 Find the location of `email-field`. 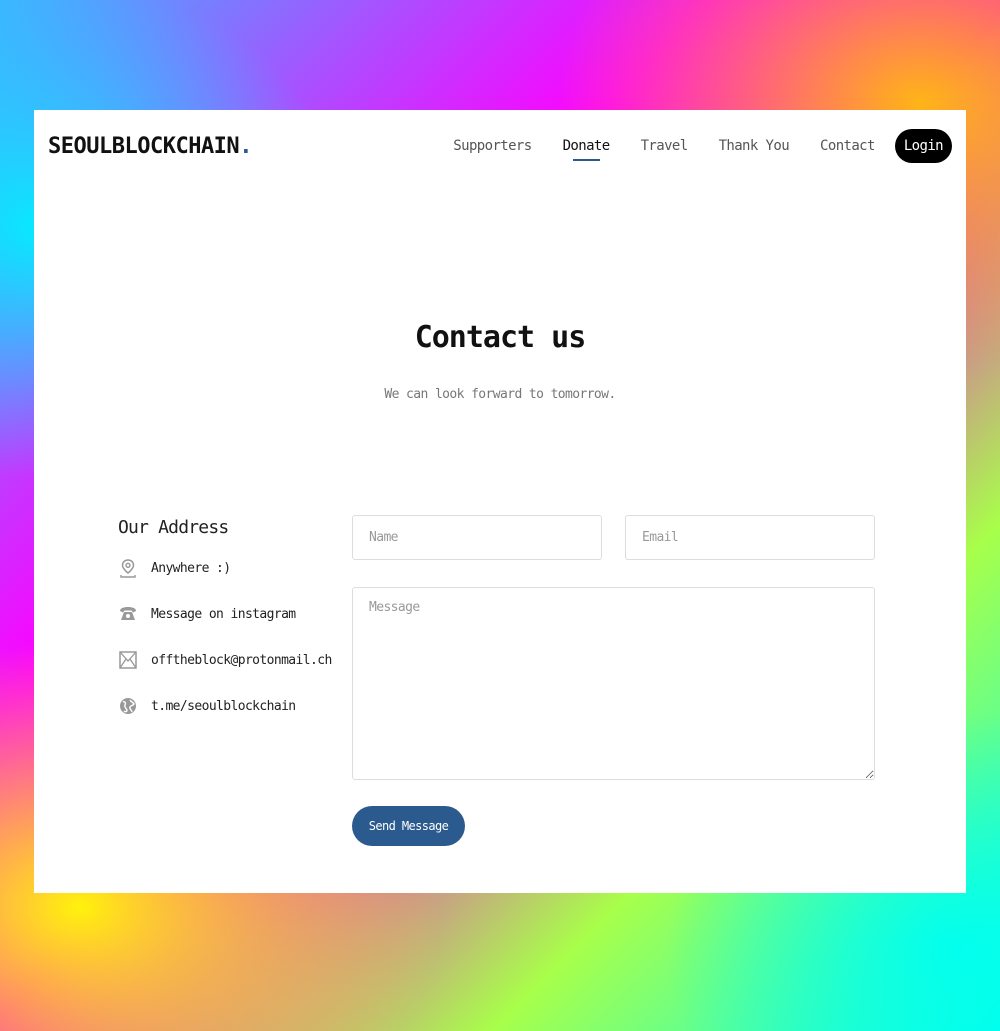

email-field is located at coordinates (750, 537).